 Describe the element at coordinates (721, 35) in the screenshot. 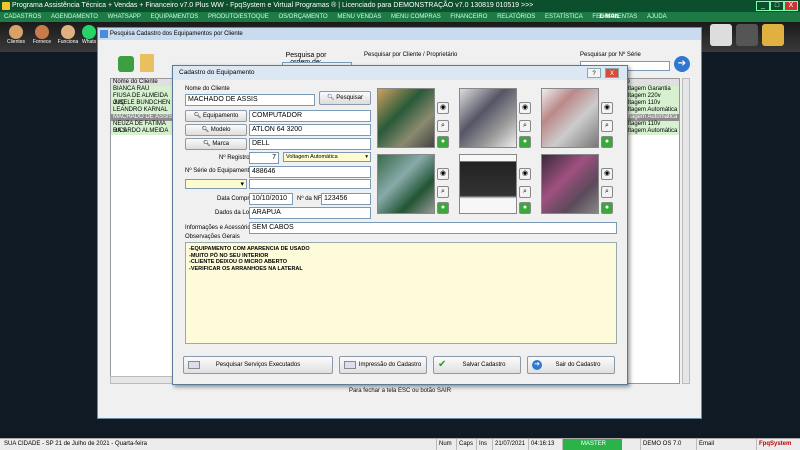

I see `tool-icon-a` at that location.